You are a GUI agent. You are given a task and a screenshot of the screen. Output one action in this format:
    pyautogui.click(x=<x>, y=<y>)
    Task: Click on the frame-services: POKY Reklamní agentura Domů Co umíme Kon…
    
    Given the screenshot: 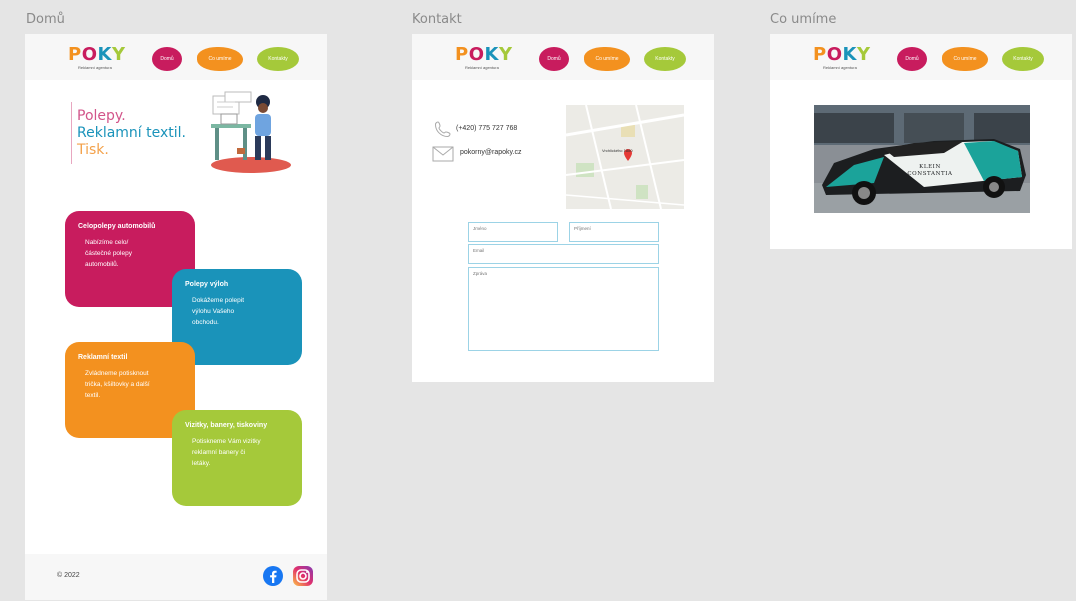 What is the action you would take?
    pyautogui.click(x=921, y=141)
    